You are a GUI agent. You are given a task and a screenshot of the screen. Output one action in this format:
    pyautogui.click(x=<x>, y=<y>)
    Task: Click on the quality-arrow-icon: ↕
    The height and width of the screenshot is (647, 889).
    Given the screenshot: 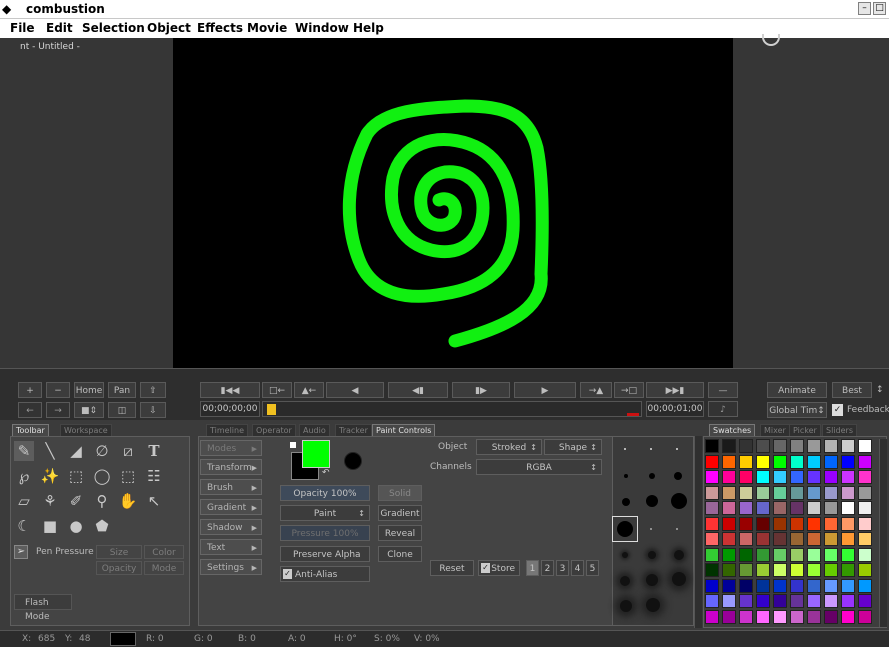 What is the action you would take?
    pyautogui.click(x=882, y=390)
    